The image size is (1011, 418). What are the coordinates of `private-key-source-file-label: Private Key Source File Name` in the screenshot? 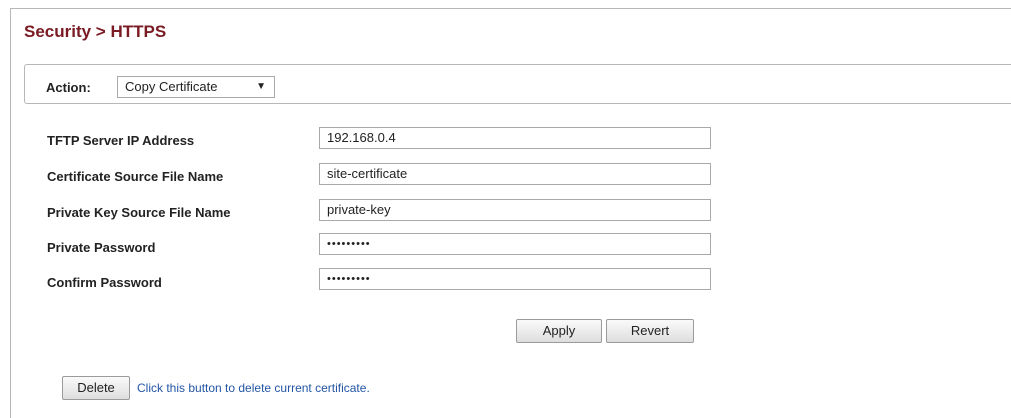 It's located at (139, 212).